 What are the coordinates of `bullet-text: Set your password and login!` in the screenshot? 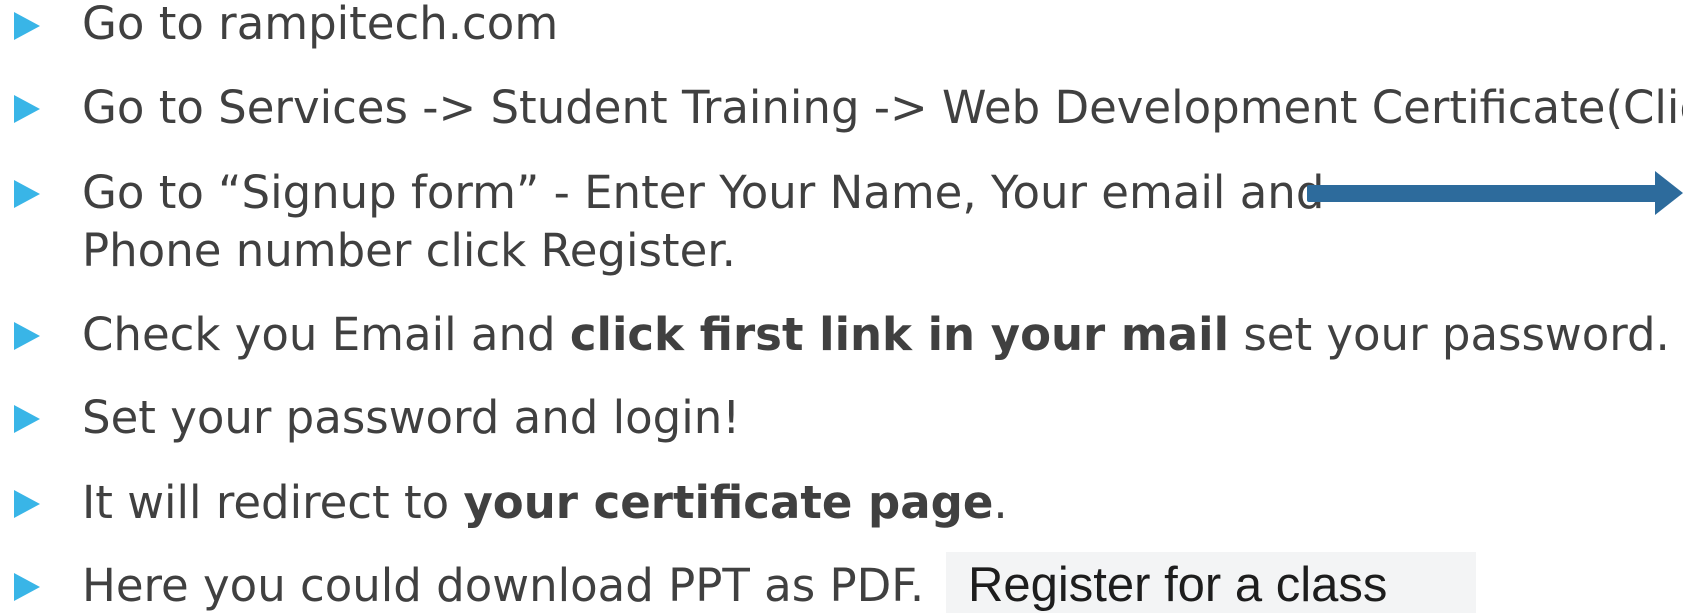 It's located at (411, 417).